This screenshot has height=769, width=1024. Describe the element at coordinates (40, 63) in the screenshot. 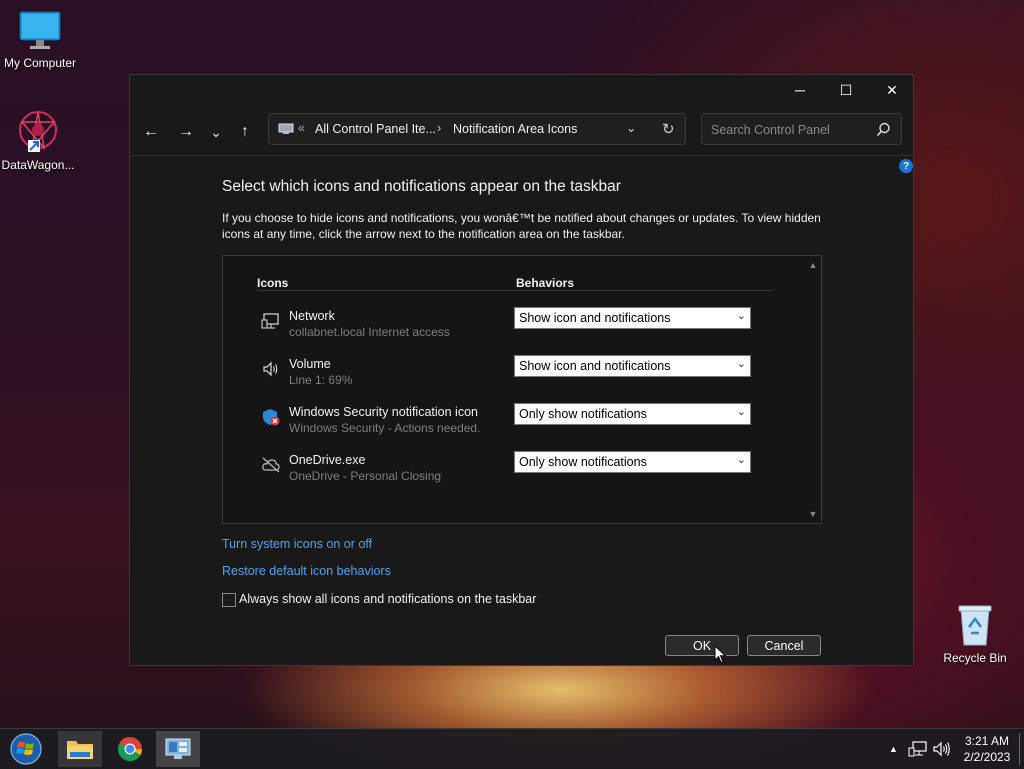

I see `desktop-icon-label: My Computer` at that location.